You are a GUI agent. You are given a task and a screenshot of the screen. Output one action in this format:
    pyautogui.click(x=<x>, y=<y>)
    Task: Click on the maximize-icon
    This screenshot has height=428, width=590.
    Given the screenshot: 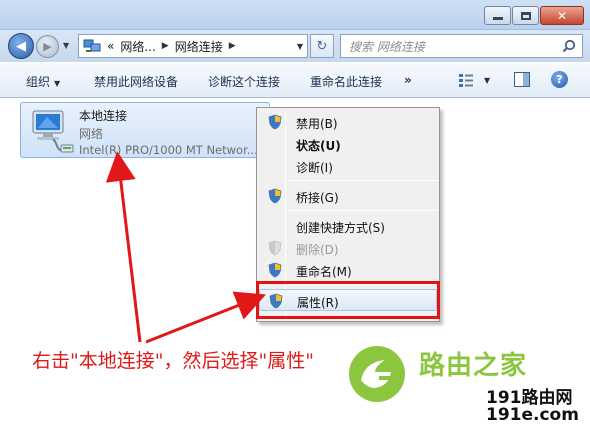 What is the action you would take?
    pyautogui.click(x=525, y=15)
    